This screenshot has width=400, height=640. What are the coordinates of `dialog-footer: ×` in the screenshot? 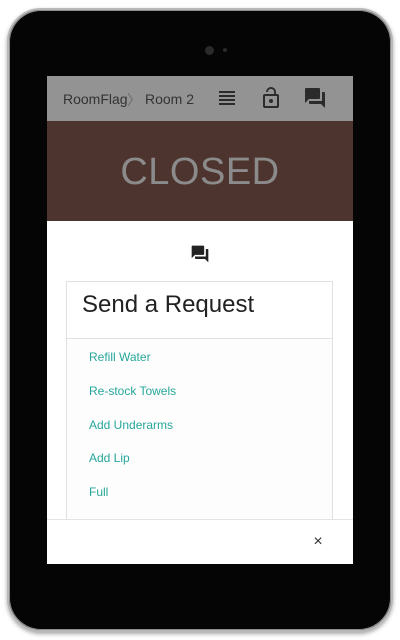 It's located at (200, 541).